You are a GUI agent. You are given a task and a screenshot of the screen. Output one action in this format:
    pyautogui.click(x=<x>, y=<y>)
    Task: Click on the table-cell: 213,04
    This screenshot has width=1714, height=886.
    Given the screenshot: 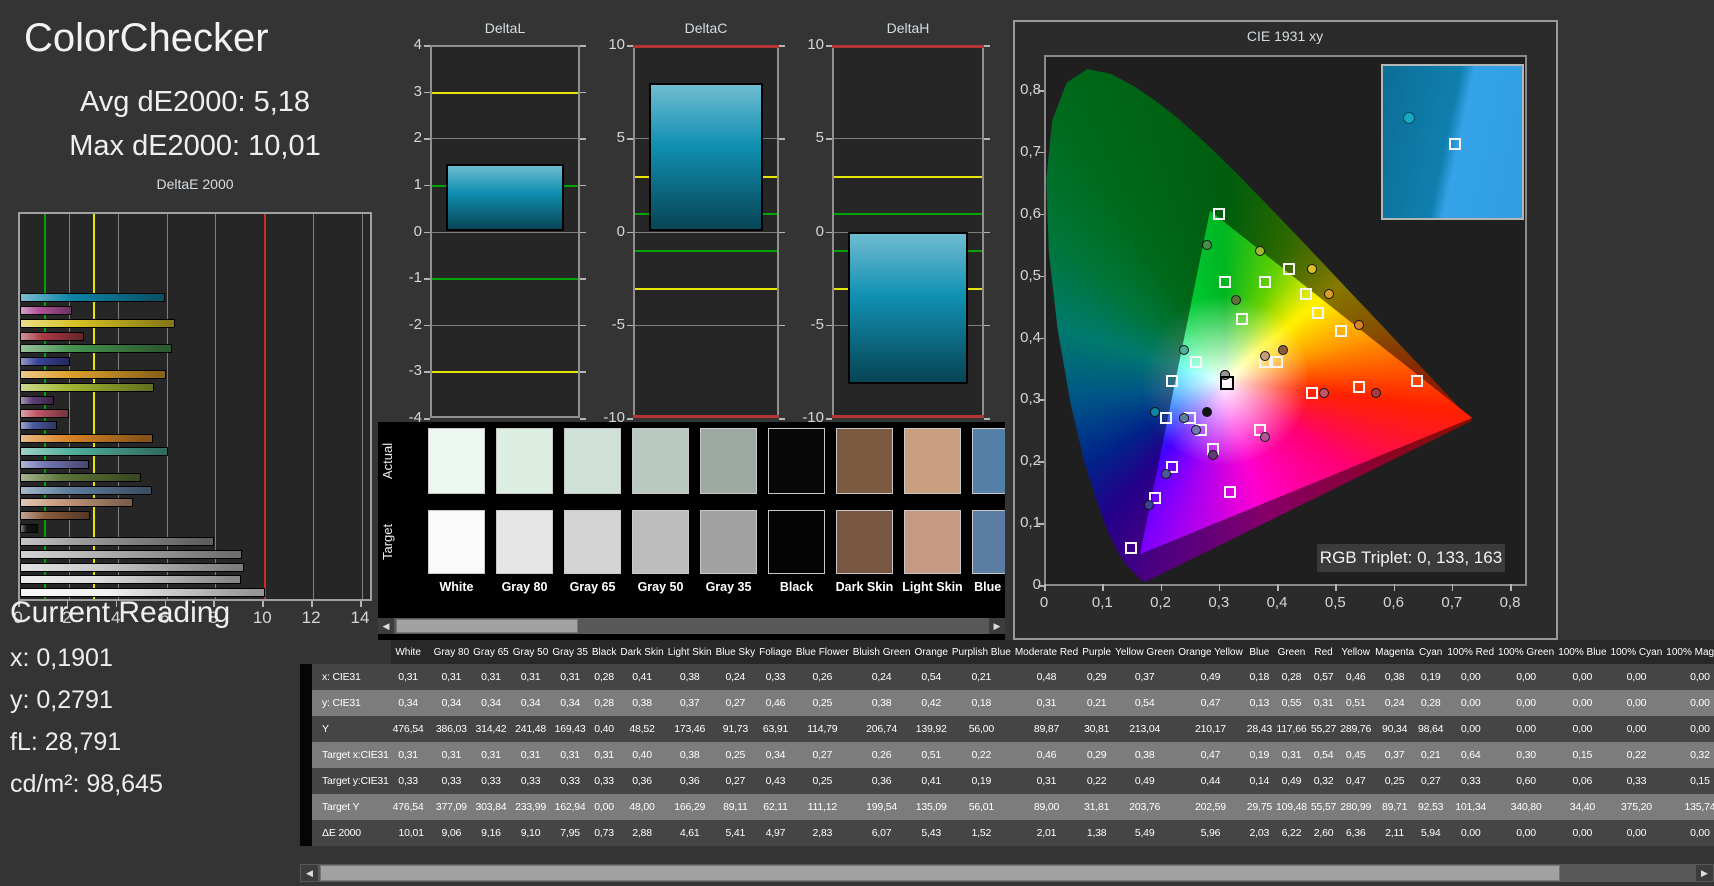 What is the action you would take?
    pyautogui.click(x=1145, y=729)
    